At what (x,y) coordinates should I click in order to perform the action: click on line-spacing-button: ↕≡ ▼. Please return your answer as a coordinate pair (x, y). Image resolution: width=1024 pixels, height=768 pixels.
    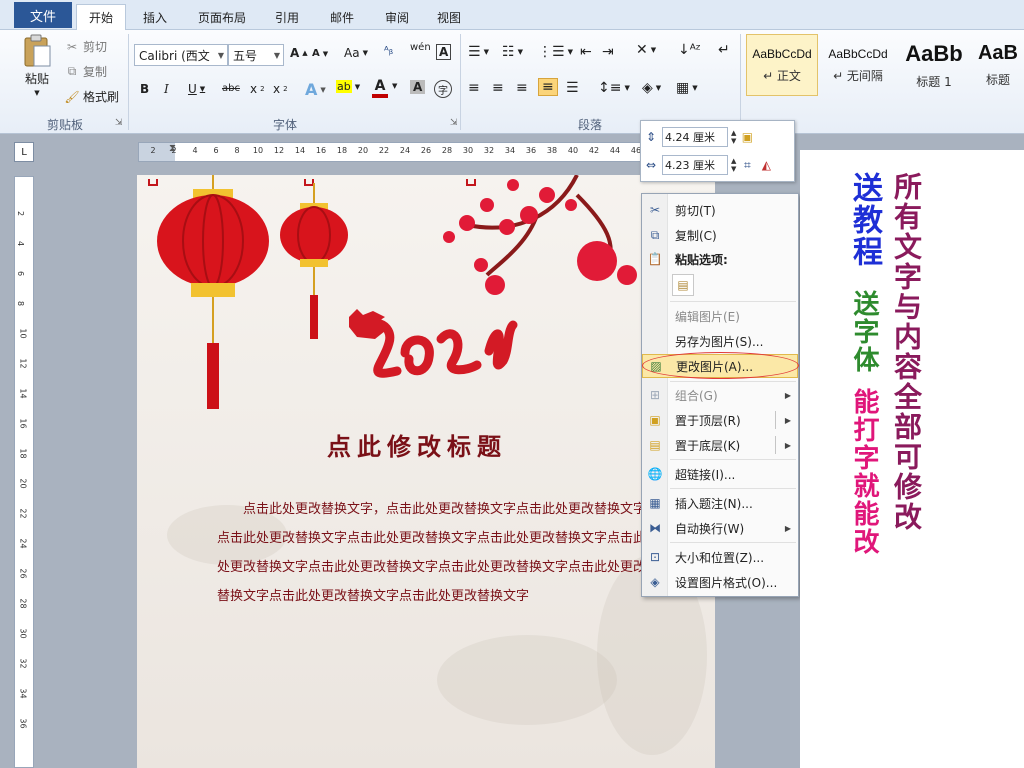
    Looking at the image, I should click on (614, 88).